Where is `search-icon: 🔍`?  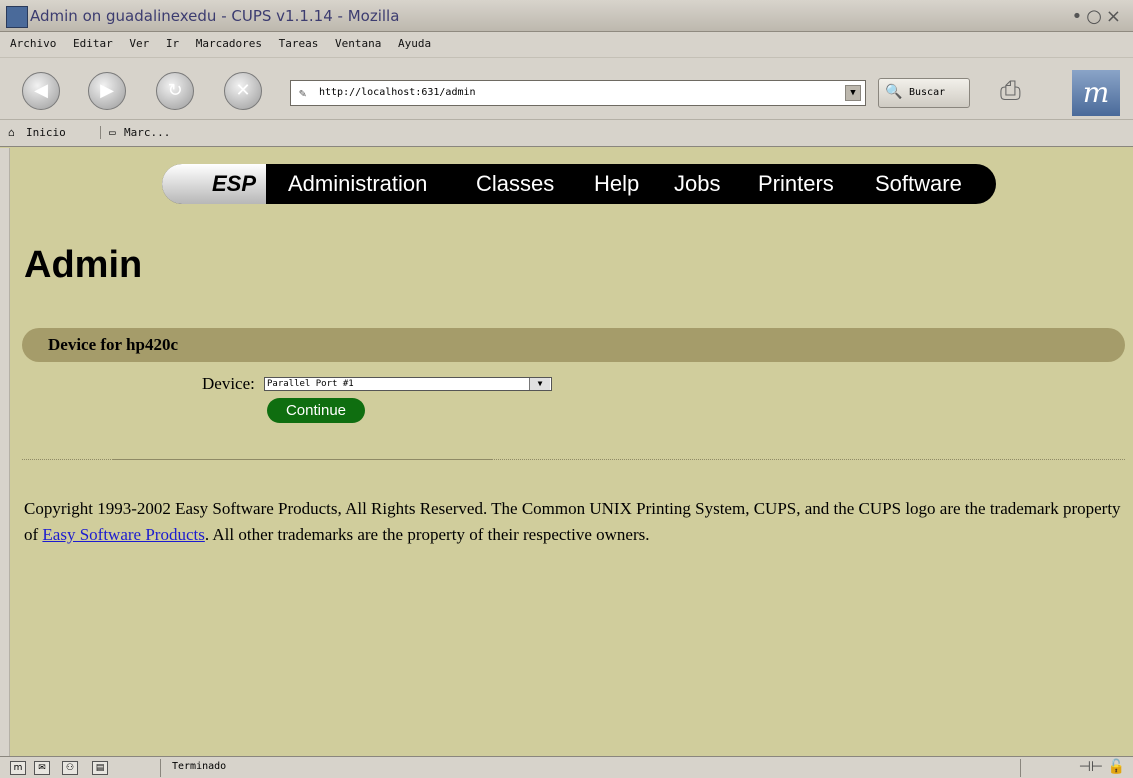
search-icon: 🔍 is located at coordinates (894, 92).